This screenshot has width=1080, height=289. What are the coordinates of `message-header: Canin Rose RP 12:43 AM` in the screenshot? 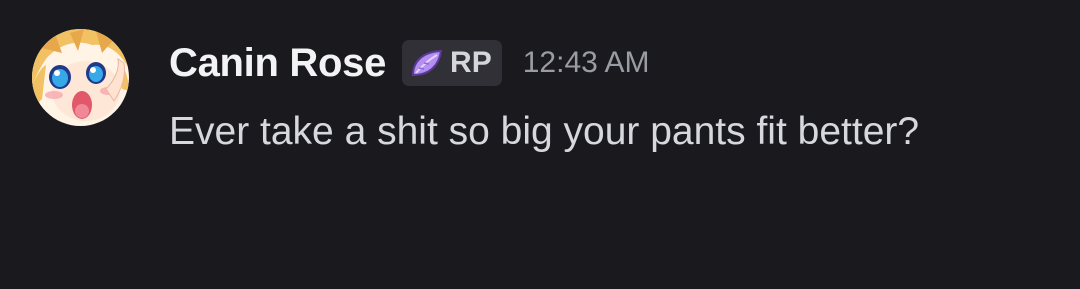 It's located at (409, 63).